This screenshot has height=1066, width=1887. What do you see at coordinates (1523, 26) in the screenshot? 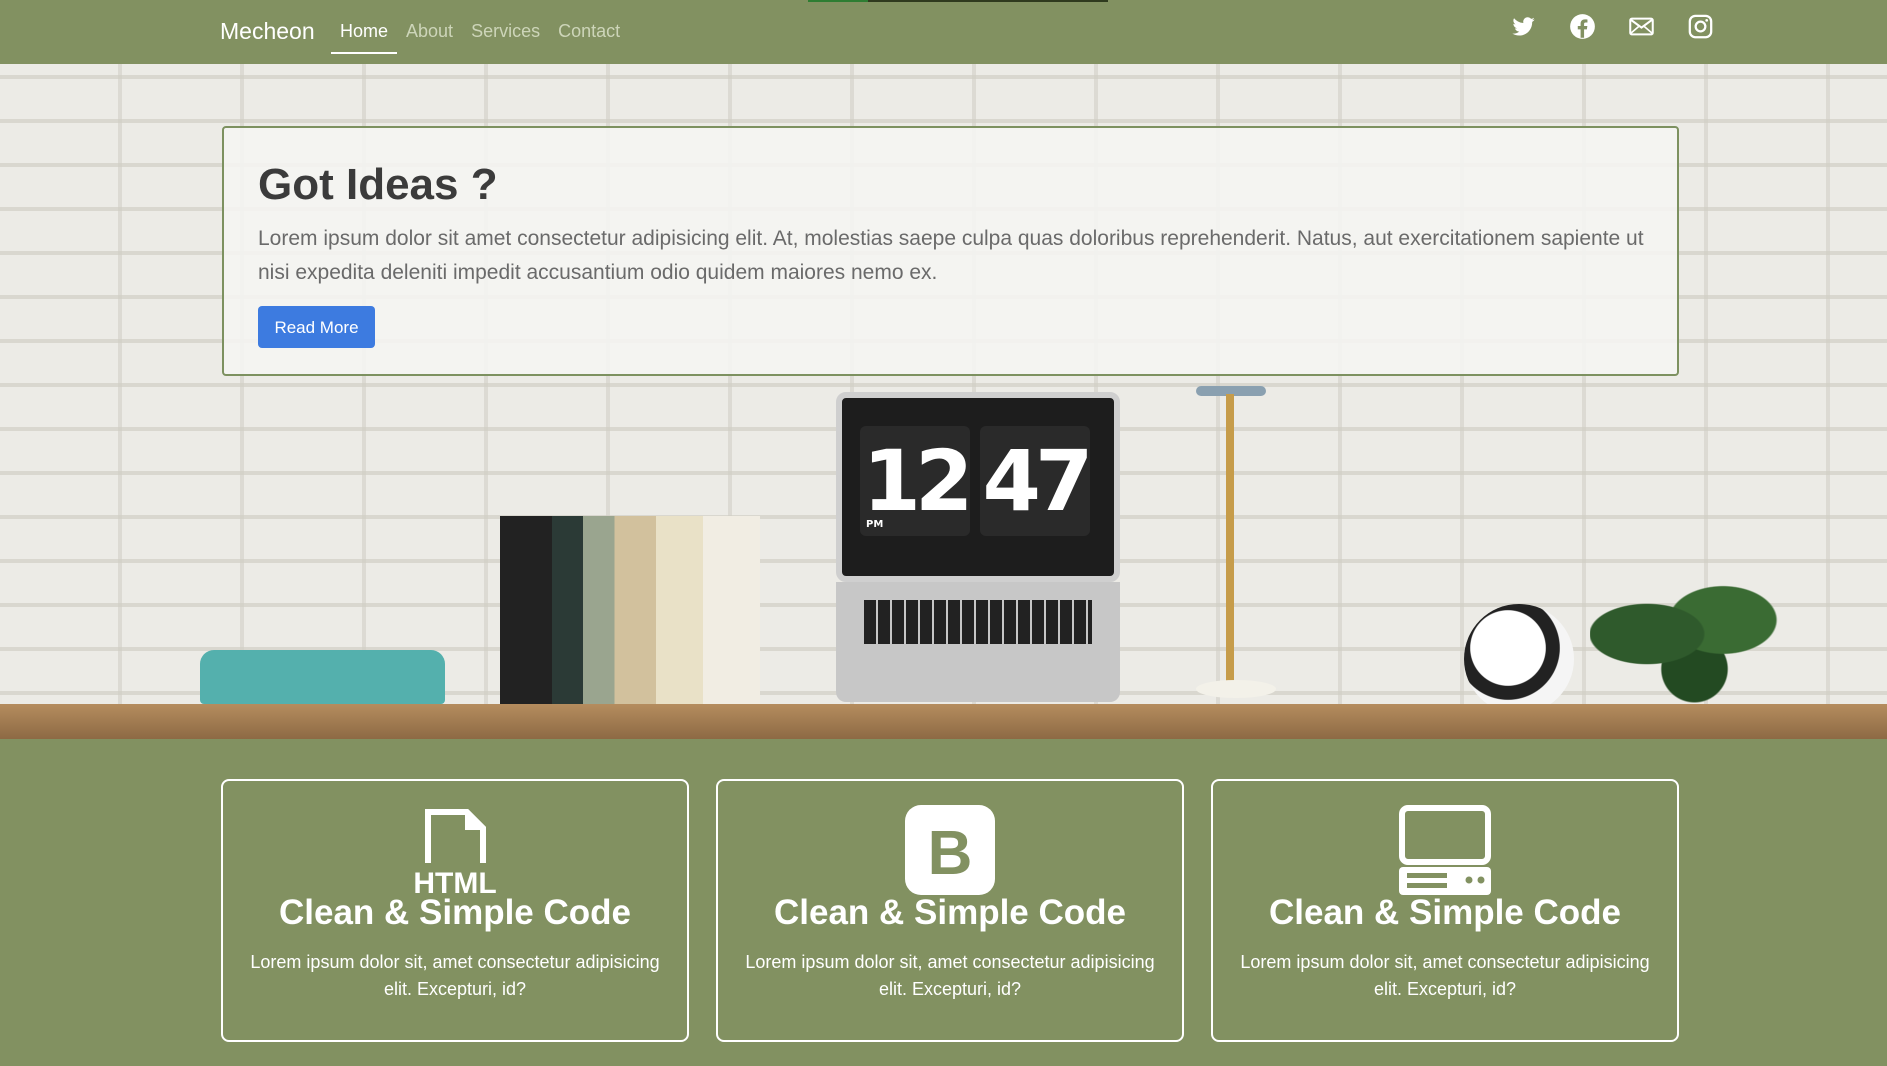
I see `twitter-icon` at bounding box center [1523, 26].